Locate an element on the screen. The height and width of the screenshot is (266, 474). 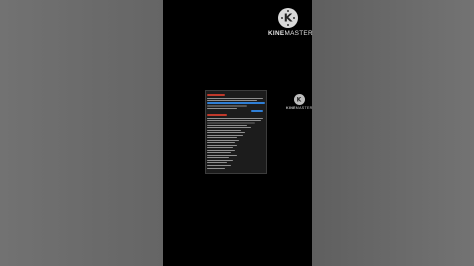
kinemaster-watermark-large: K KINEMASTER is located at coordinates (290, 22).